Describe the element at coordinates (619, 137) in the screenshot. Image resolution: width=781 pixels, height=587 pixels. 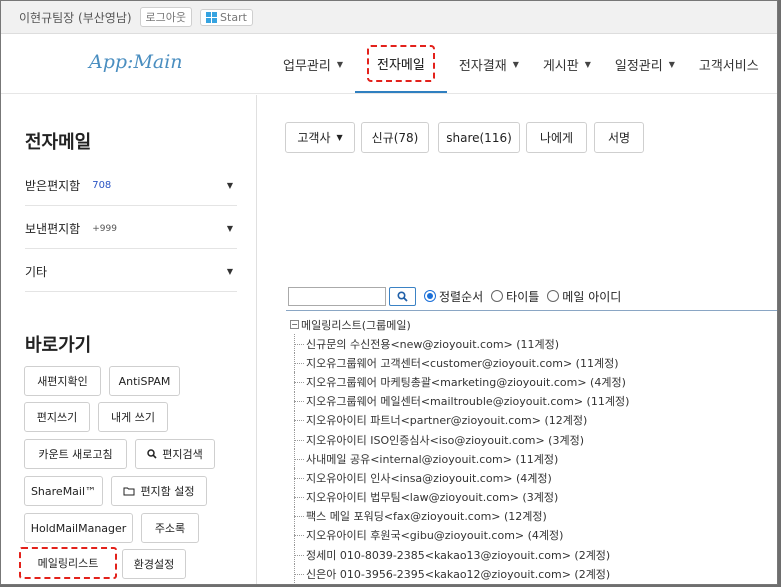
I see `signature-button: 서명` at that location.